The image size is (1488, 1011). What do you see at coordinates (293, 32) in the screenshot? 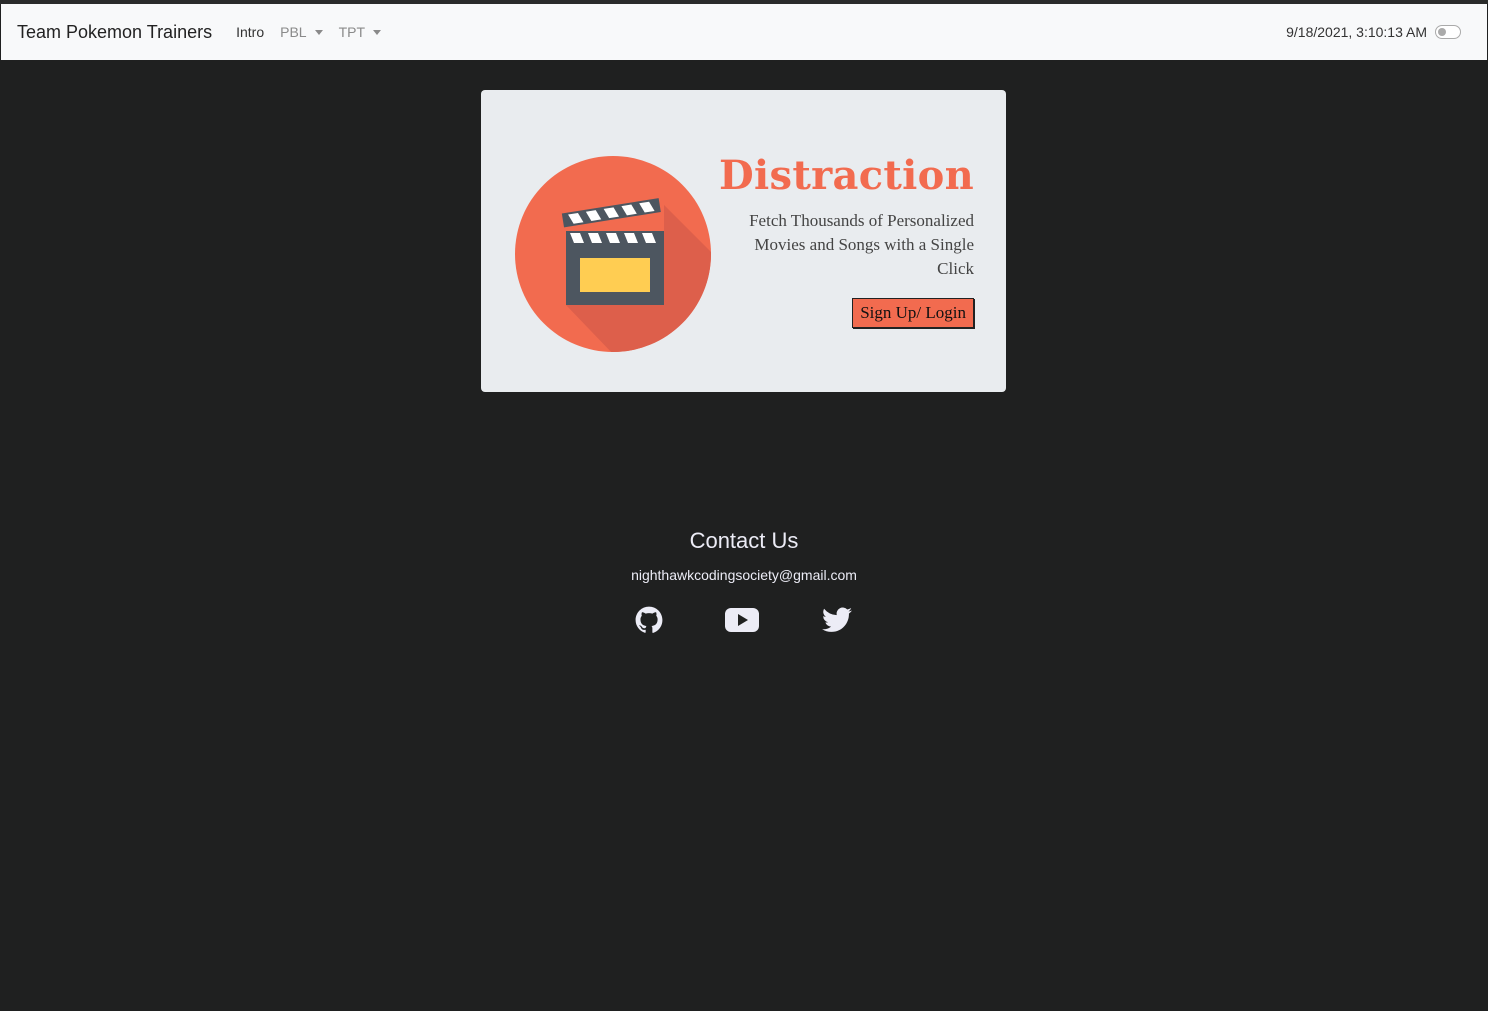
I see `nav-item-label: PBL` at bounding box center [293, 32].